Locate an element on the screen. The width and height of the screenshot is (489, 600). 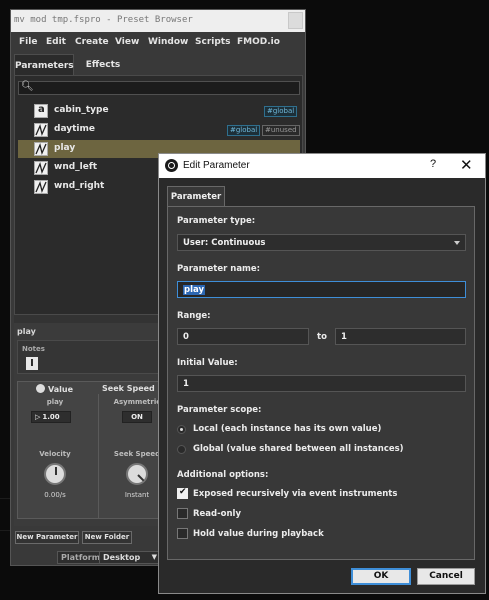
fmod-logo-icon is located at coordinates (171, 165).